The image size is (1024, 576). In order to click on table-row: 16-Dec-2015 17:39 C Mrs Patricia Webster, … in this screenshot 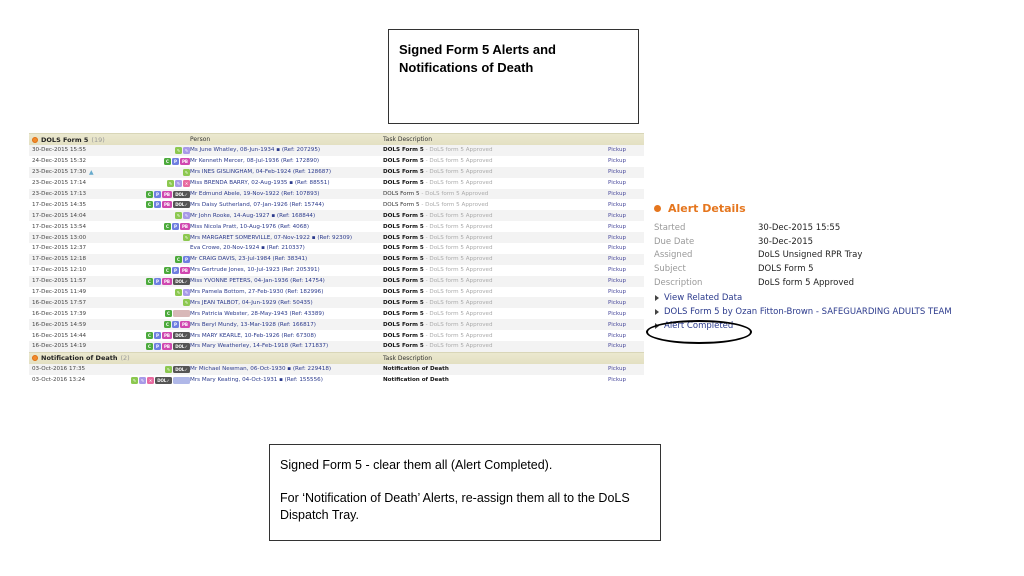, I will do `click(336, 313)`.